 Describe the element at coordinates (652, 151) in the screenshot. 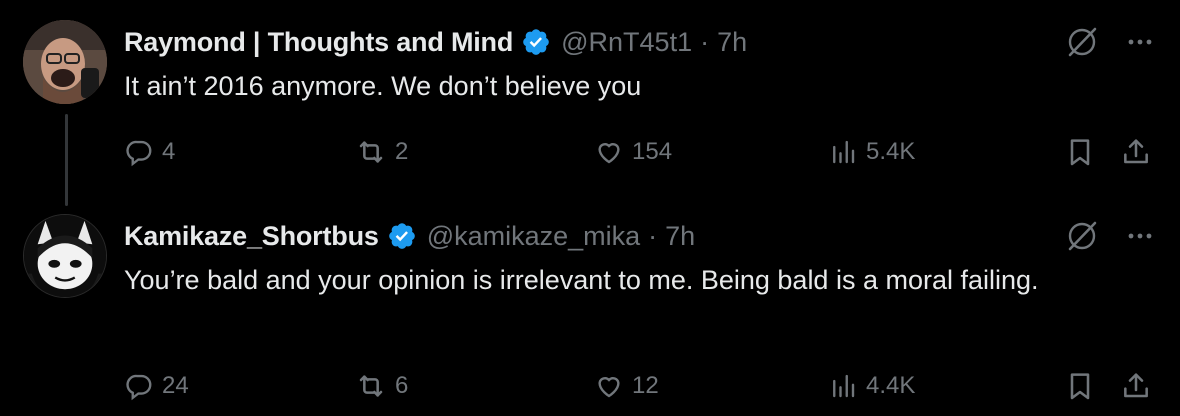

I see `like-count: 154` at that location.